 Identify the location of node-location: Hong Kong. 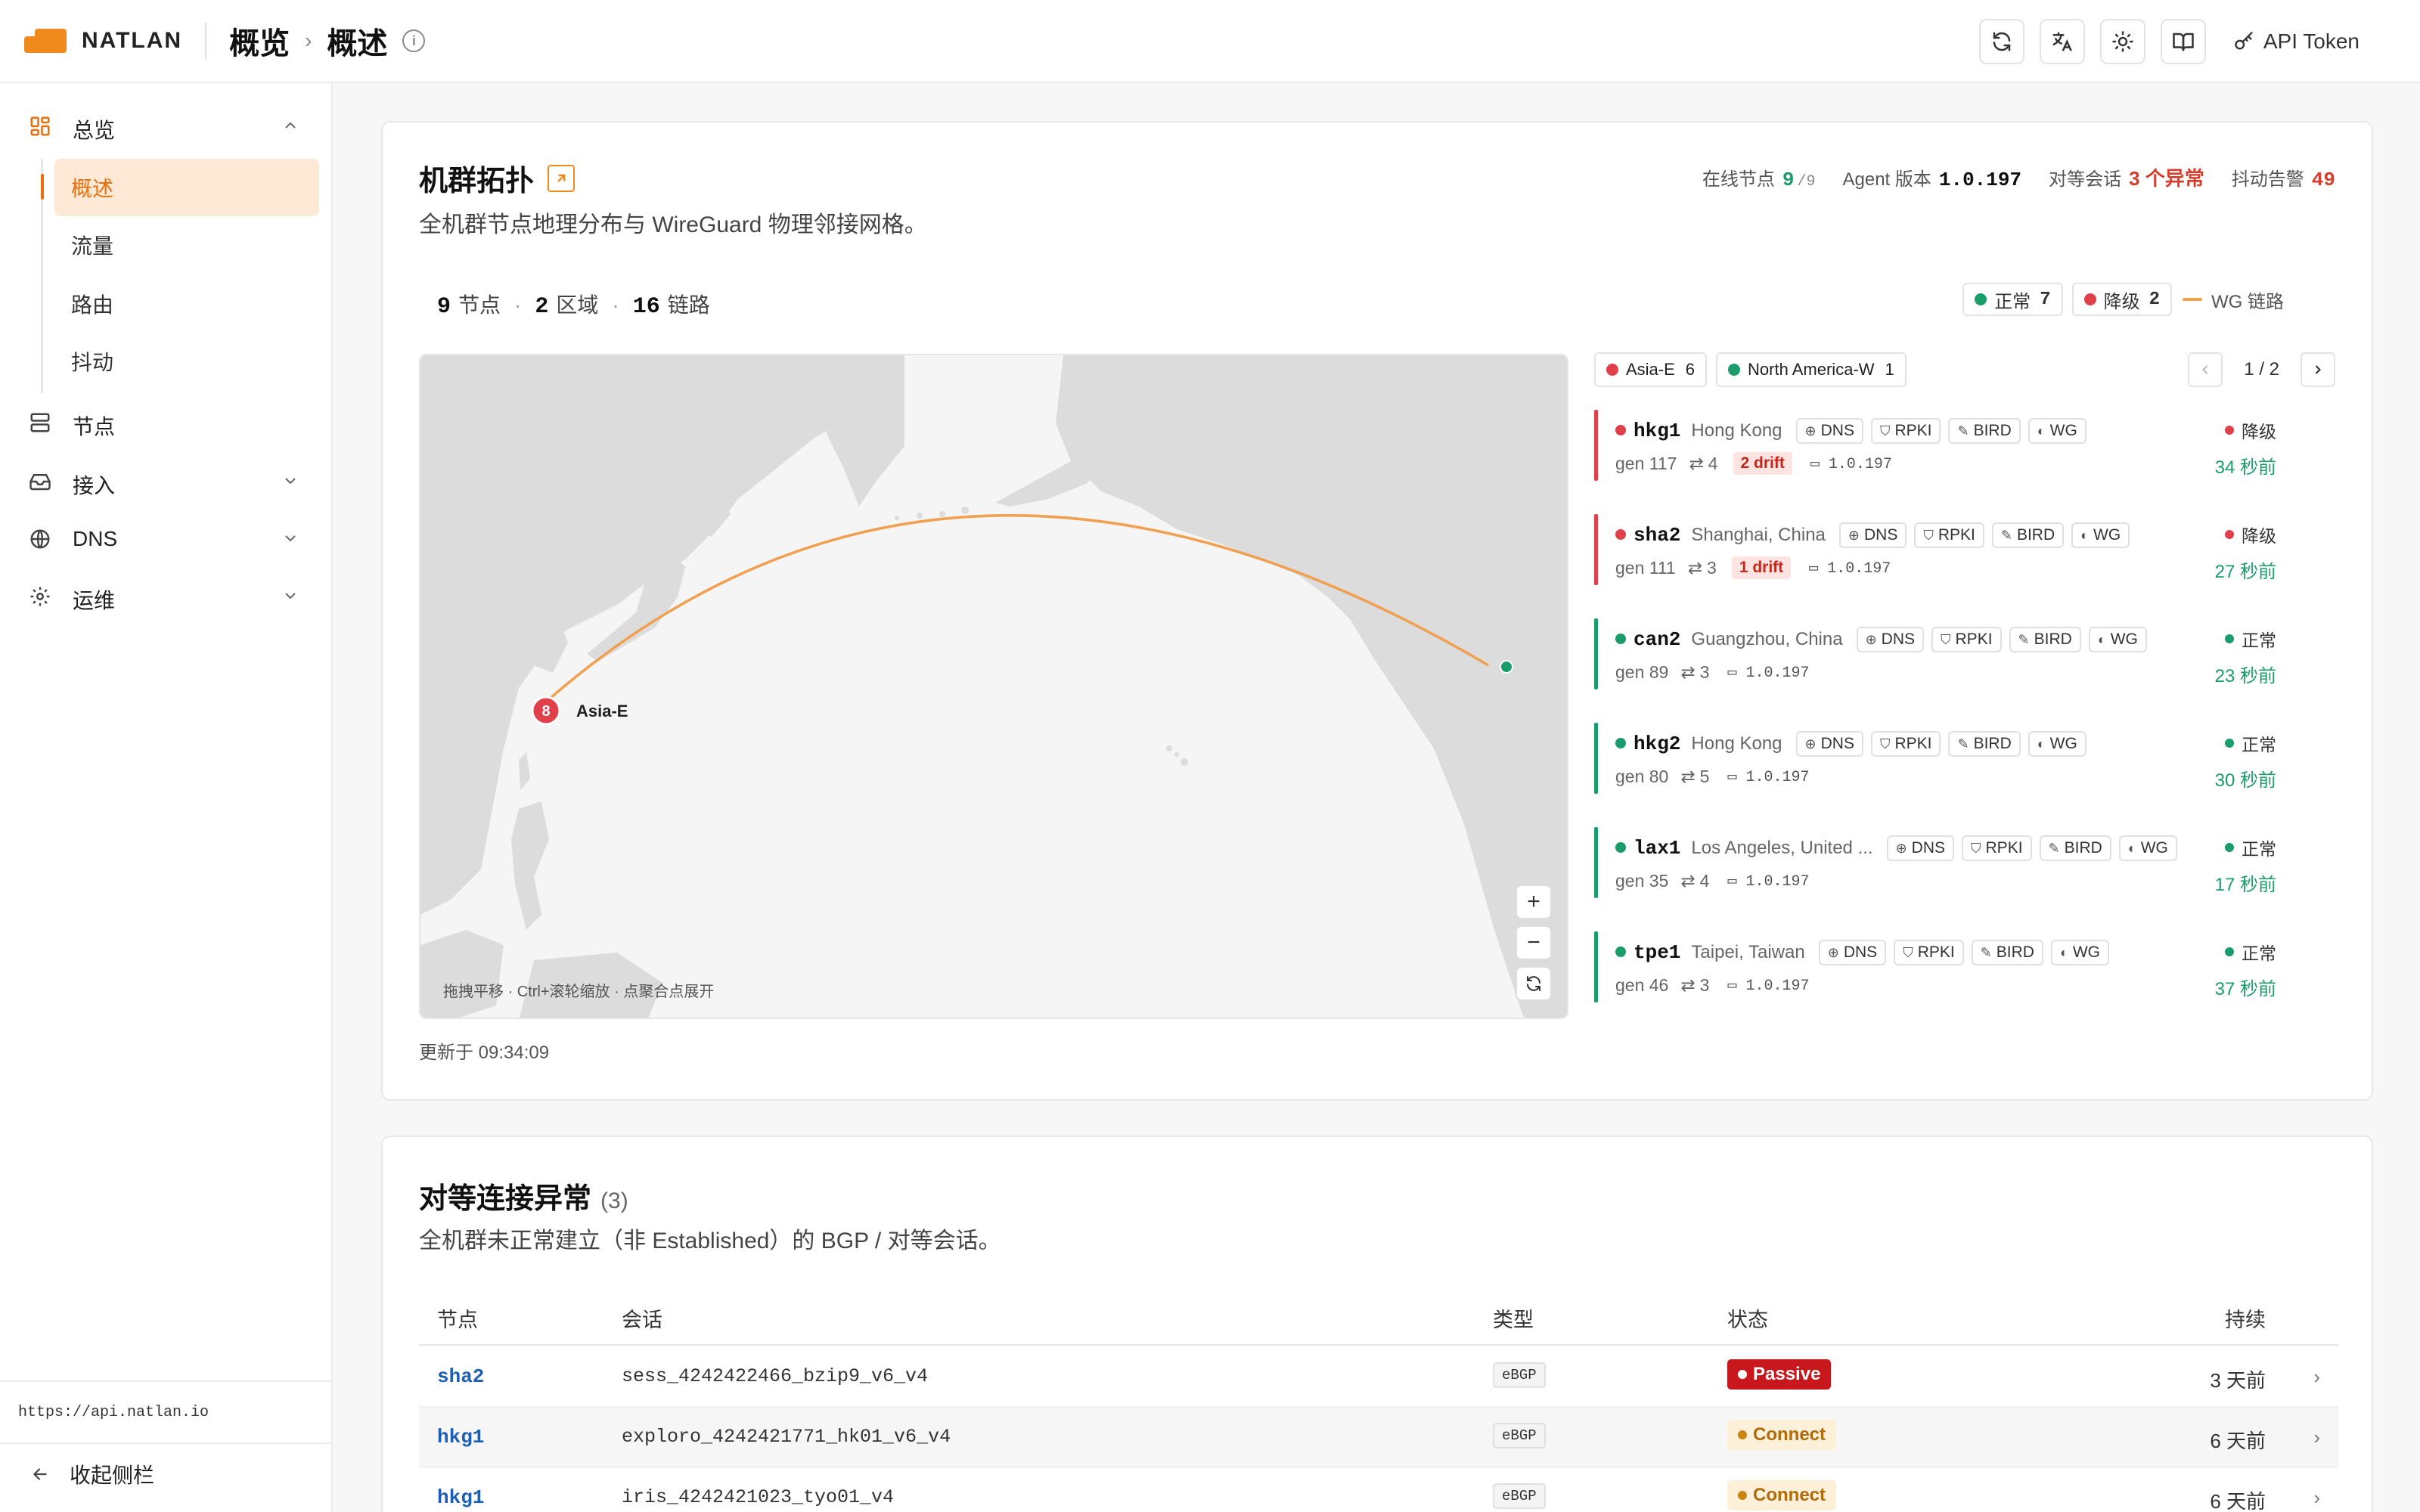
(1736, 430).